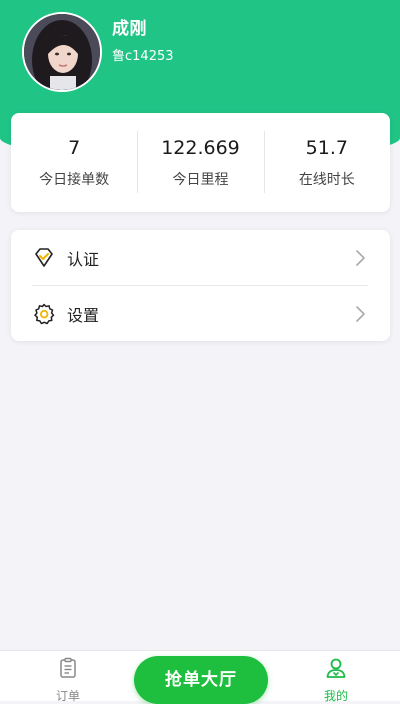 The width and height of the screenshot is (400, 704). What do you see at coordinates (200, 148) in the screenshot?
I see `stat-value: 122.669` at bounding box center [200, 148].